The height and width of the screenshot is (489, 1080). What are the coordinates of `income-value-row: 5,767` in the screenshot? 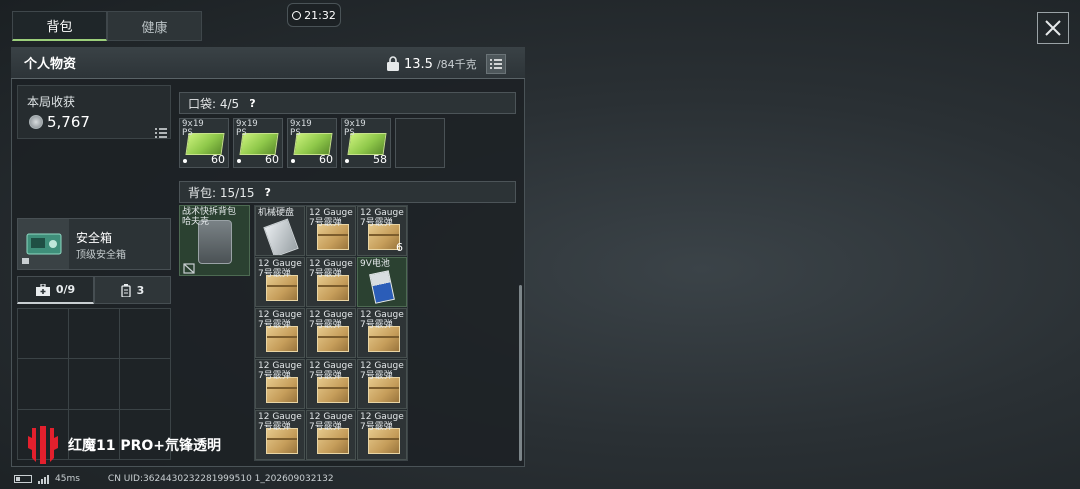 It's located at (59, 122).